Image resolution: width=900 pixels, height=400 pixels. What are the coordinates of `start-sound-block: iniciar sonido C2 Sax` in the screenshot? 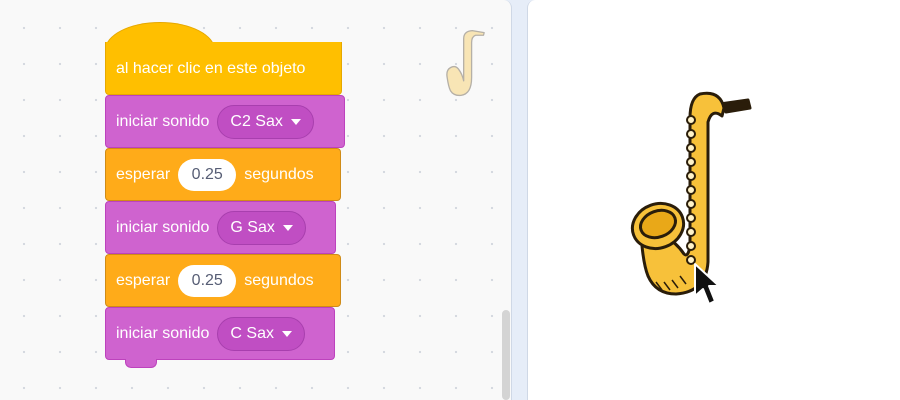 It's located at (225, 121).